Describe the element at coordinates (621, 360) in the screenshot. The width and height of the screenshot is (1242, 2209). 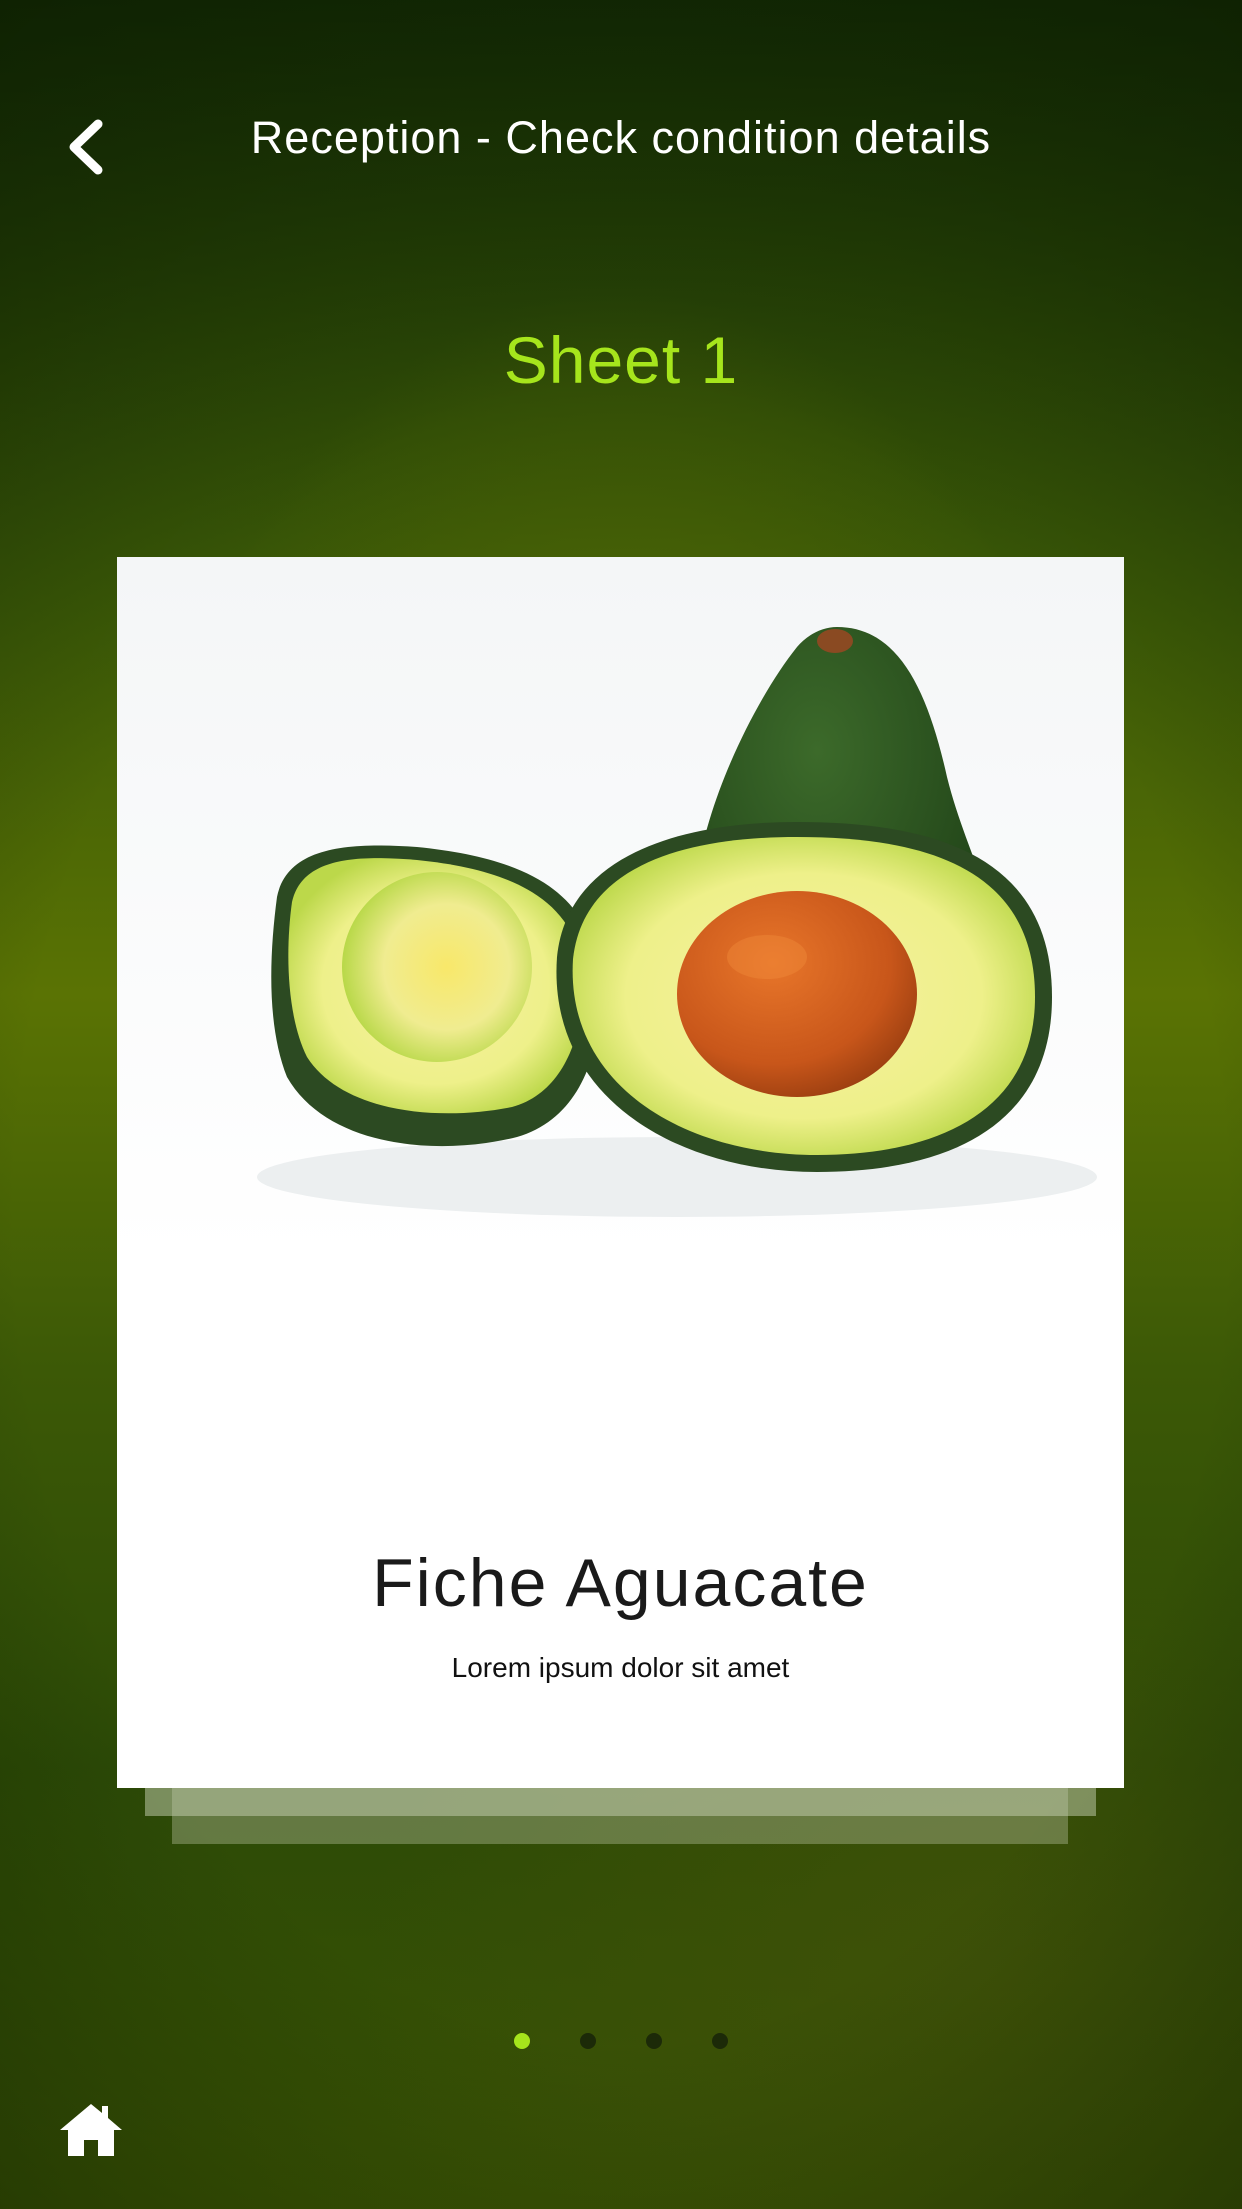
I see `sheet-title: Sheet 1` at that location.